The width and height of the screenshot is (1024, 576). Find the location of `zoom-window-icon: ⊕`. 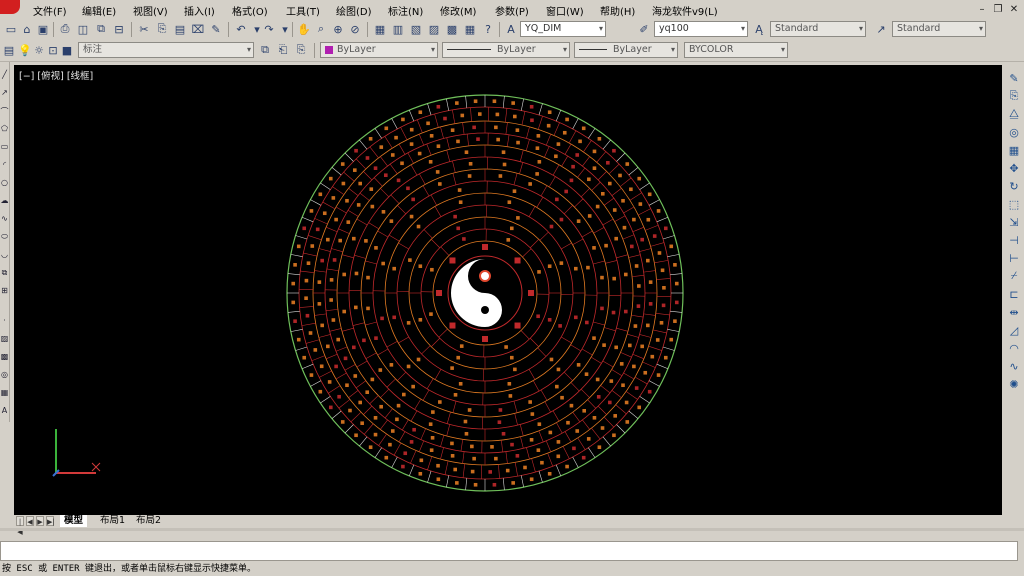

zoom-window-icon: ⊕ is located at coordinates (338, 29).